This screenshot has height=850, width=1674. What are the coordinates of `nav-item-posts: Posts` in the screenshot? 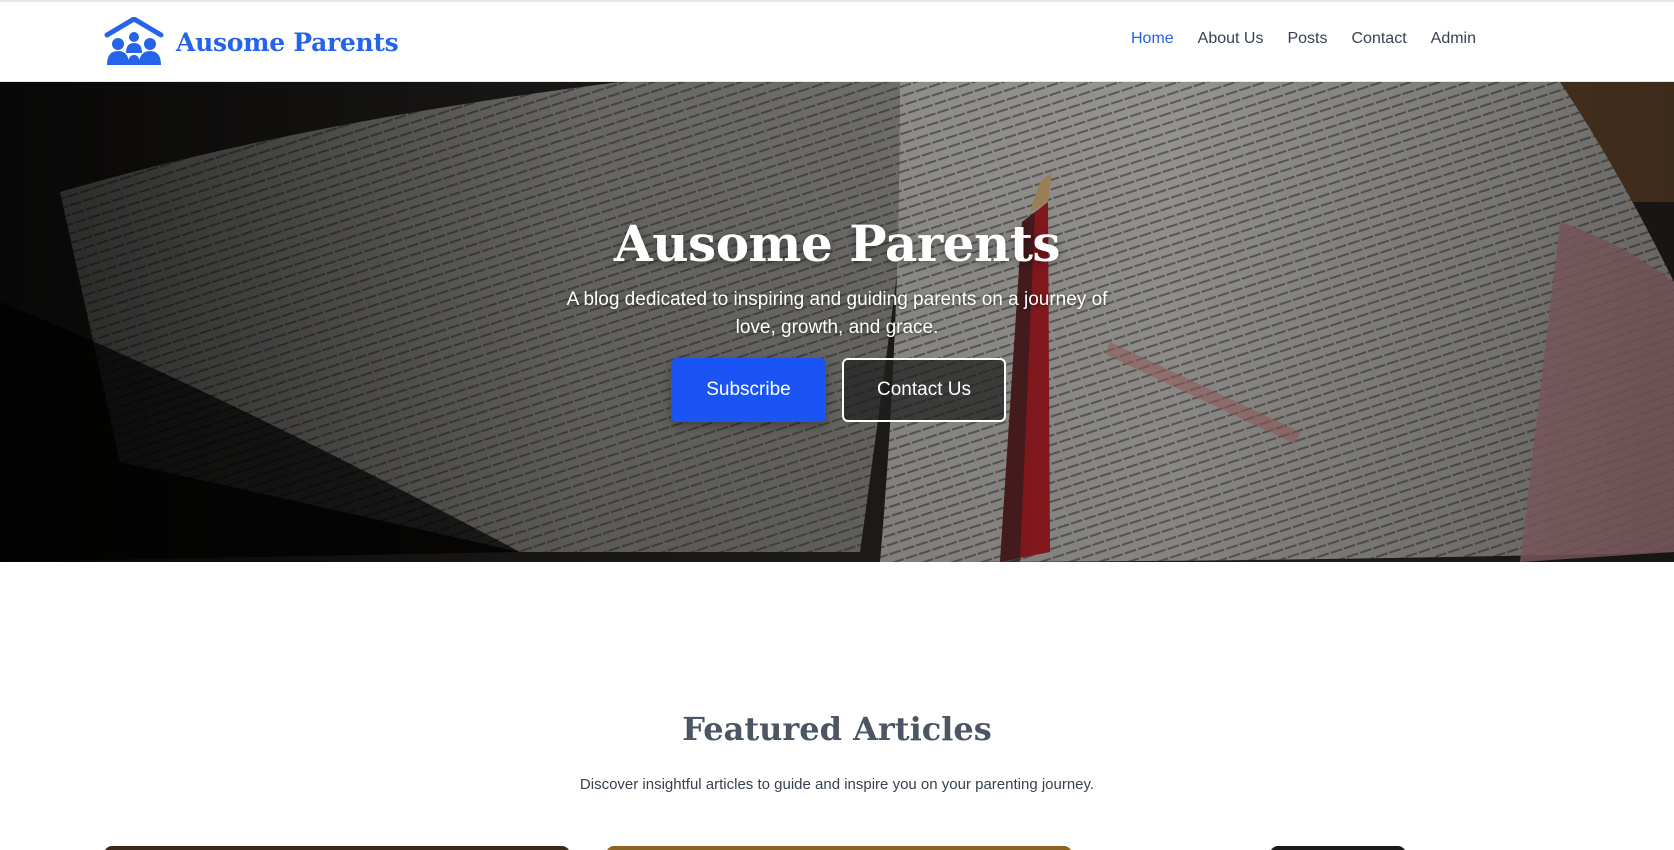 It's located at (1307, 39).